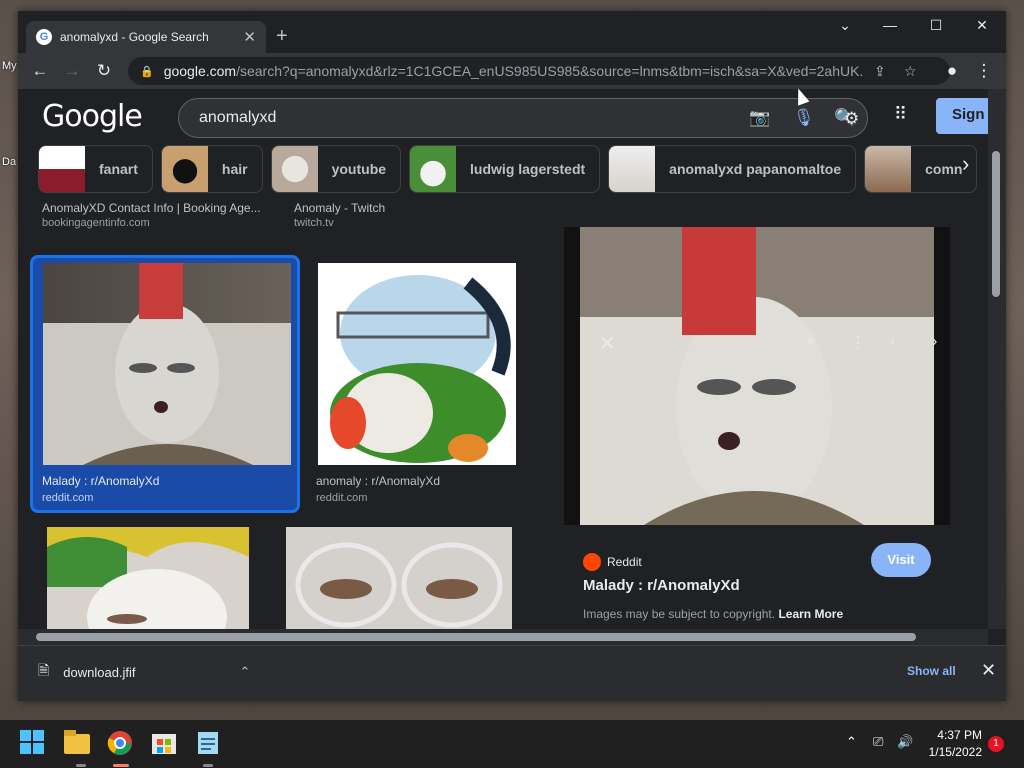 The width and height of the screenshot is (1024, 768). I want to click on chip-hair: hair, so click(211, 169).